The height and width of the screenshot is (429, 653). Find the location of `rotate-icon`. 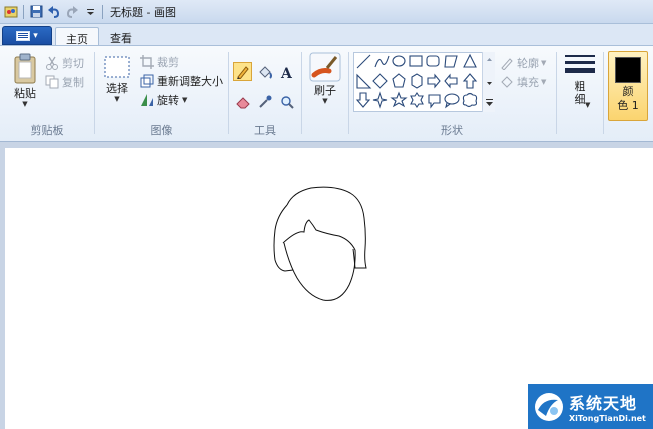

rotate-icon is located at coordinates (147, 100).